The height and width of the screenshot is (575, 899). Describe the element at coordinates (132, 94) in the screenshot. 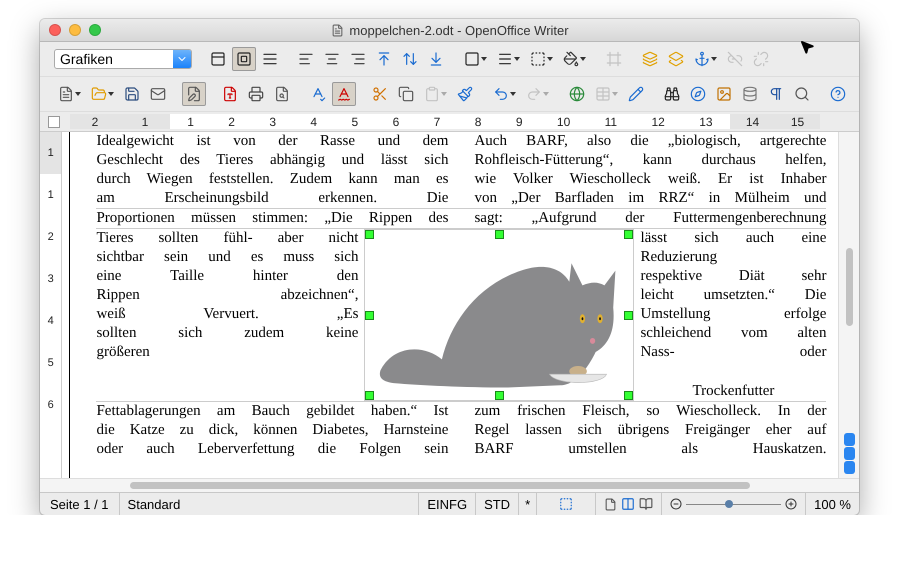

I see `save-icon` at that location.